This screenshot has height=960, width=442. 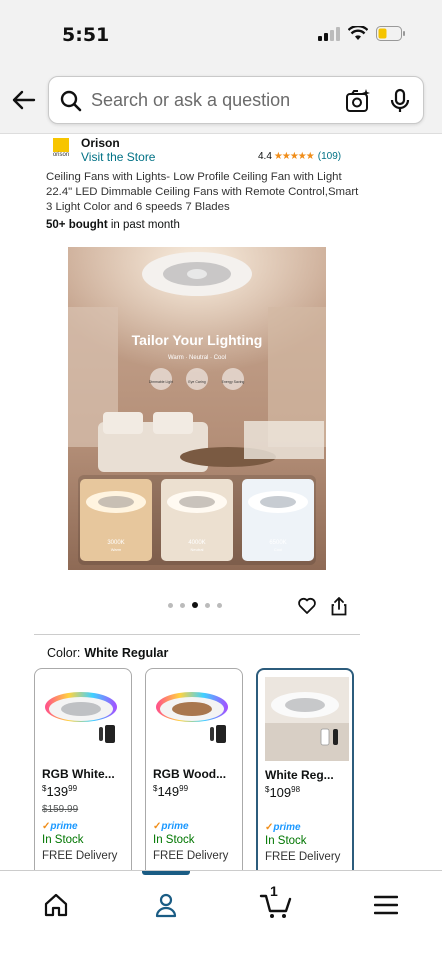 I want to click on status-icons, so click(x=362, y=33).